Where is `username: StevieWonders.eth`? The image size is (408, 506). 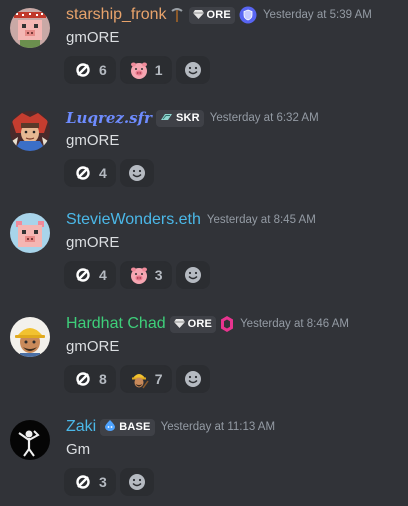 username: StevieWonders.eth is located at coordinates (133, 220).